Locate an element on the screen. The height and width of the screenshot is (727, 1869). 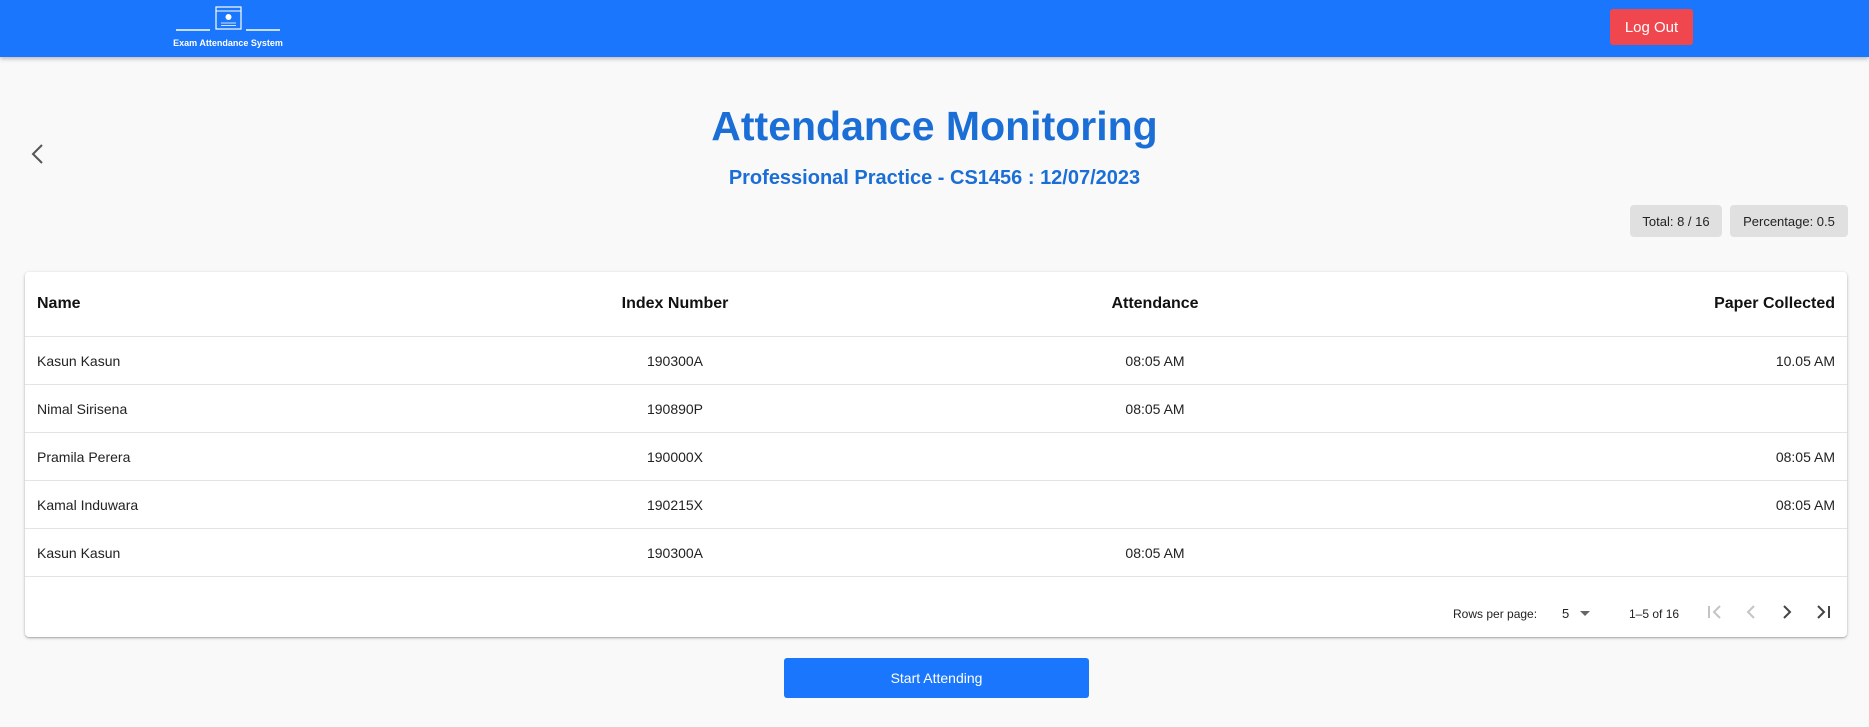
column-header-paper: Paper Collected is located at coordinates (1774, 303).